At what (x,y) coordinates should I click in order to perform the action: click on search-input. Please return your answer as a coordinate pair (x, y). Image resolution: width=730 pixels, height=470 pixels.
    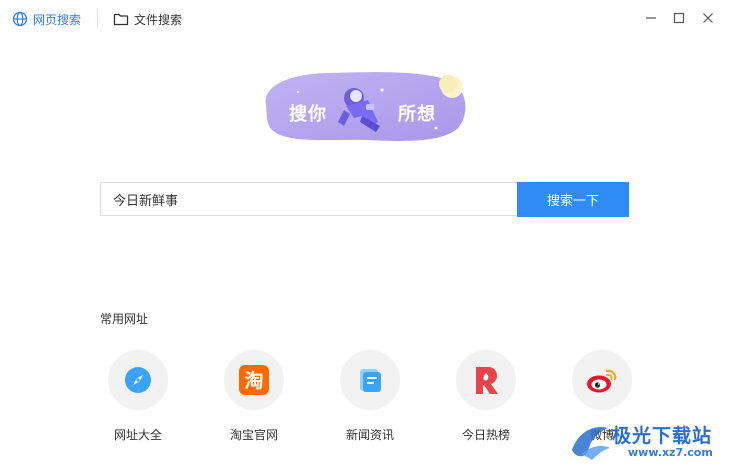
    Looking at the image, I should click on (308, 199).